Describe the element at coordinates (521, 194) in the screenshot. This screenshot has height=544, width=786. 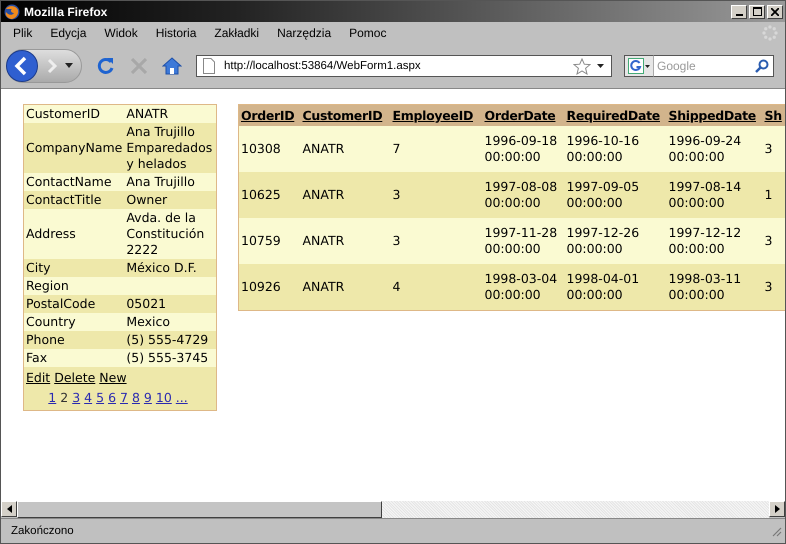
I see `table-cell: 1997-08-08 00:00:00` at that location.